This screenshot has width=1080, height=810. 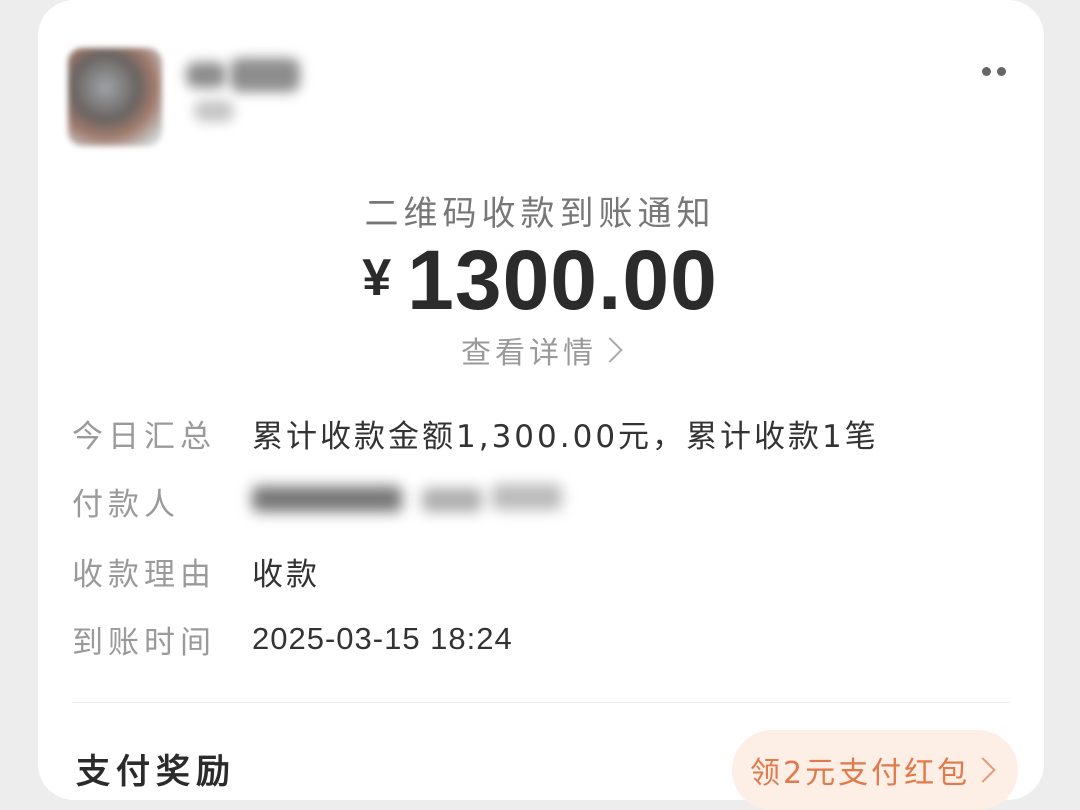 I want to click on payer-label: 付款人, so click(x=126, y=504).